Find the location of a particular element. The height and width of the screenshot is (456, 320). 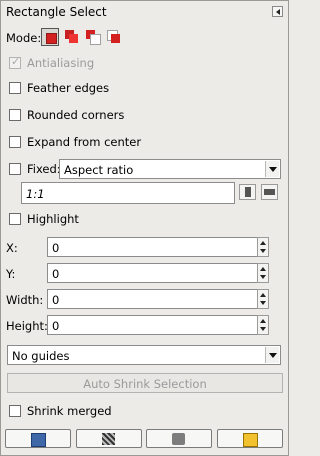

highlight-checkbox is located at coordinates (15, 219).